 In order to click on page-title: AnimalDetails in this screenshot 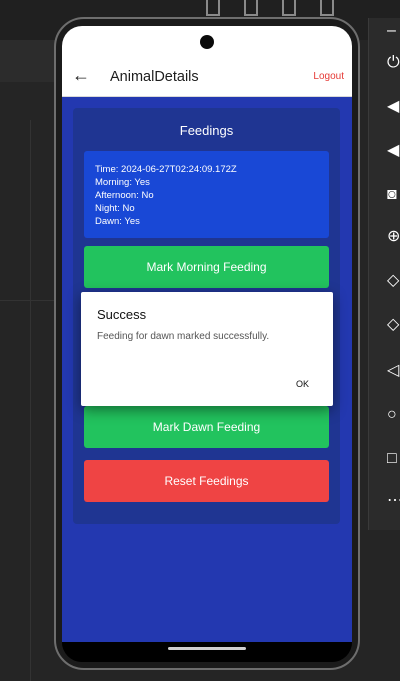, I will do `click(154, 77)`.